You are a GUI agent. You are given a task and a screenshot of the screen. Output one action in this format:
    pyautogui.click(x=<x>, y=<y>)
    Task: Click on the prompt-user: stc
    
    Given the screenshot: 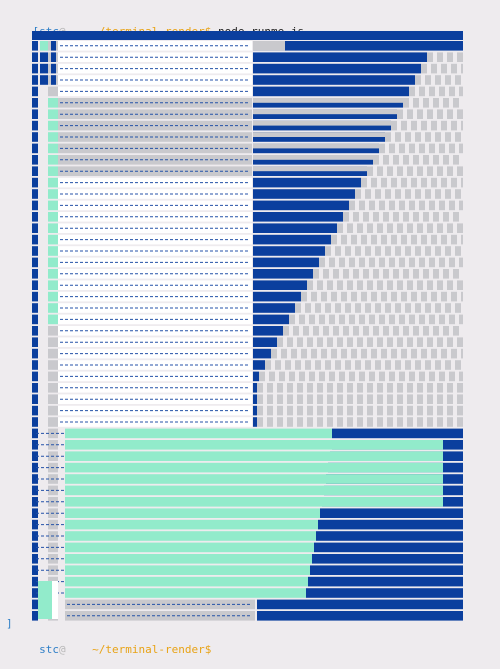 What is the action you would take?
    pyautogui.click(x=49, y=649)
    